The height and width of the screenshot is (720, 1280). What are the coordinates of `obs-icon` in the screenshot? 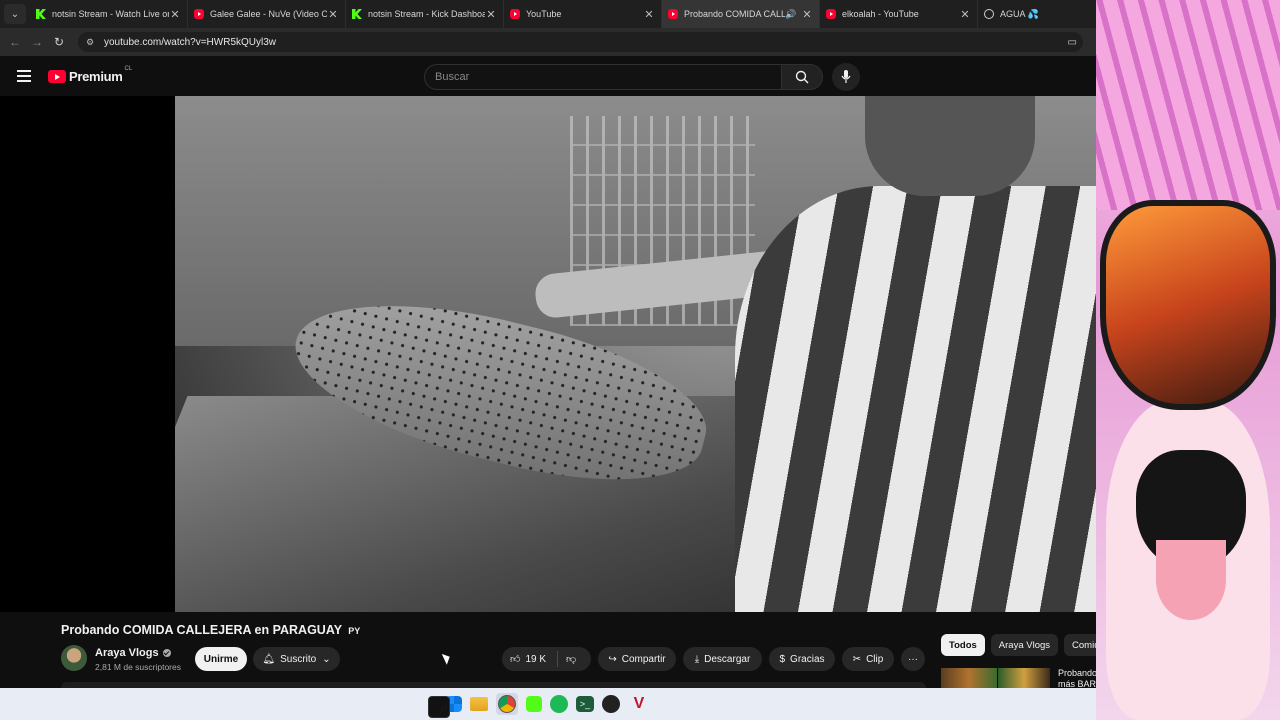 It's located at (611, 704).